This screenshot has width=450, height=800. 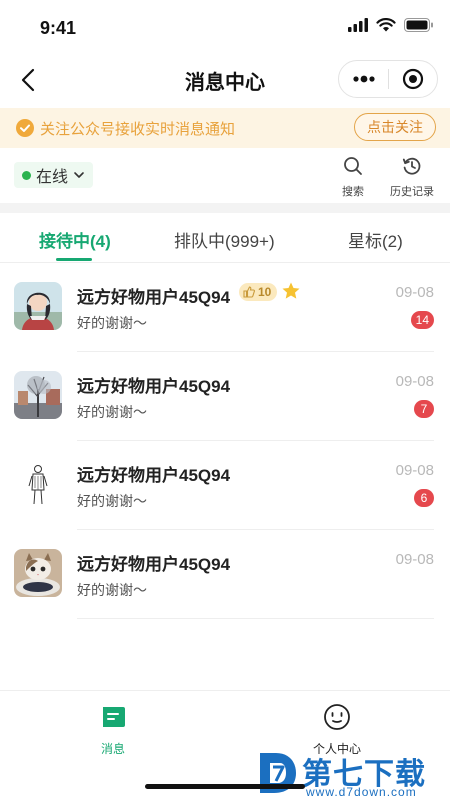 I want to click on signal-icon, so click(x=358, y=25).